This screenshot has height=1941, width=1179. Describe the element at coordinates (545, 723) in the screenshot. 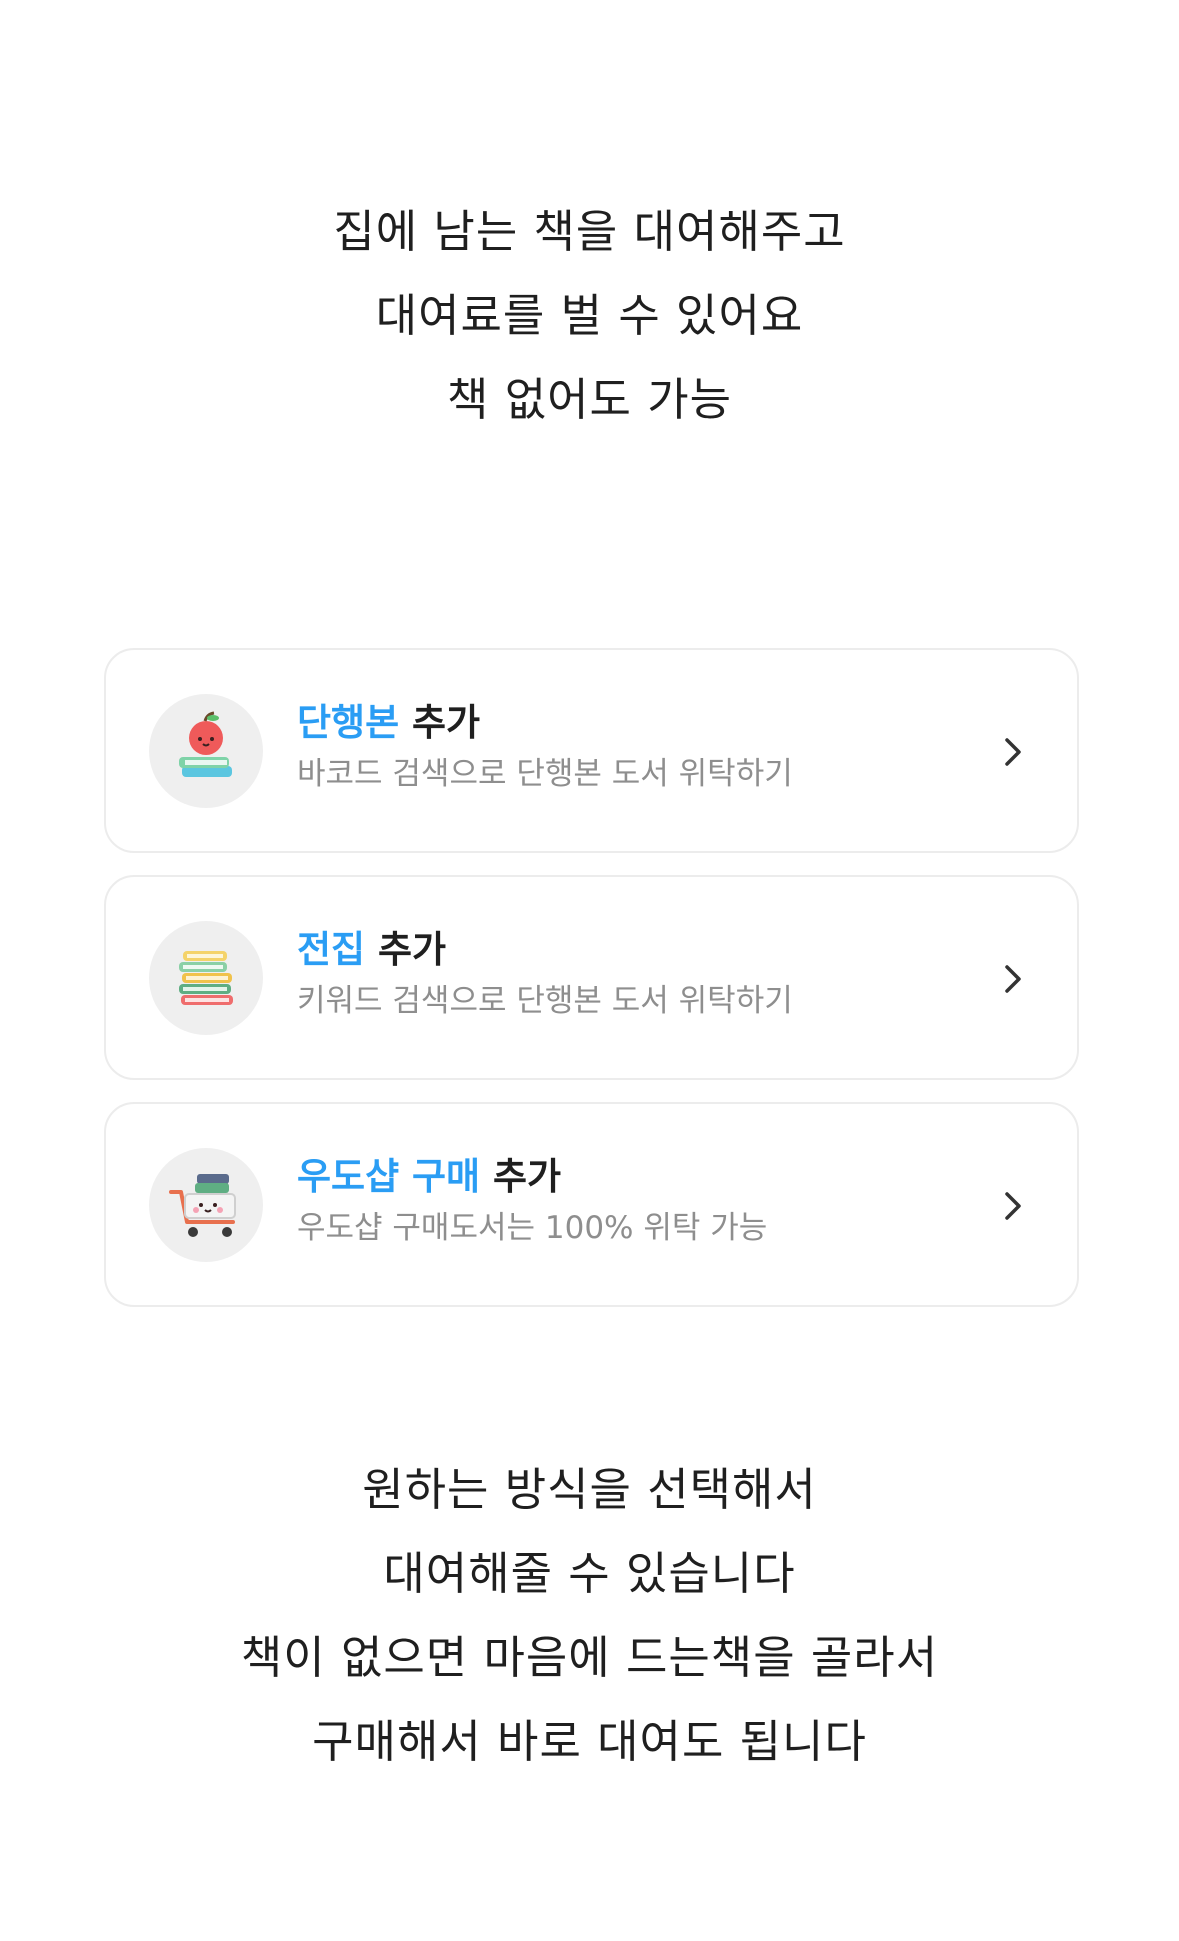

I see `option-title: 단행본 추가` at that location.